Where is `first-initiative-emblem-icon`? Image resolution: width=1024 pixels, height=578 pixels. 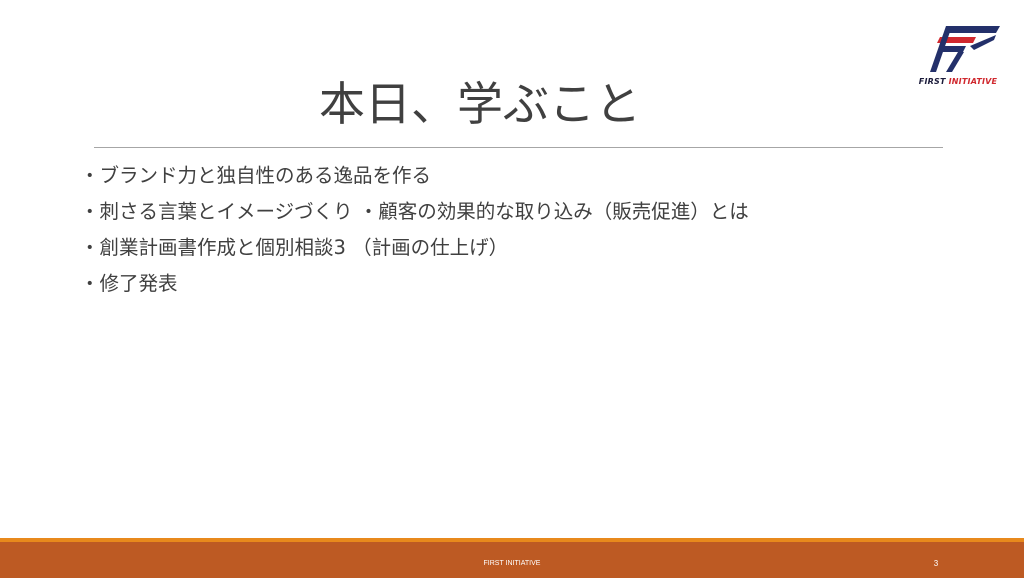 first-initiative-emblem-icon is located at coordinates (965, 49).